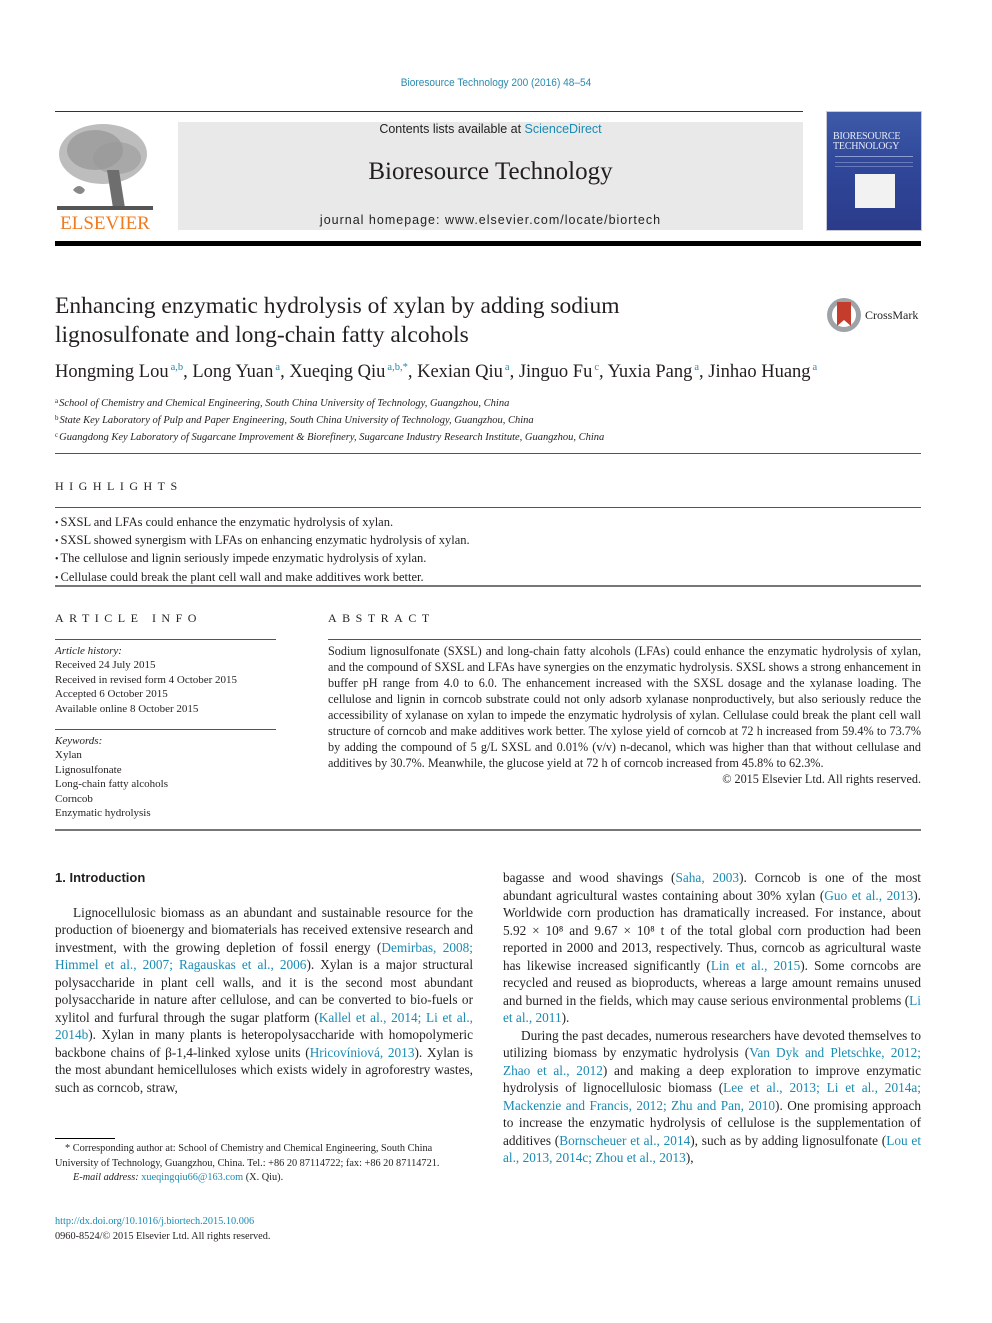  What do you see at coordinates (689, 1157) in the screenshot?
I see `body-text: ),` at bounding box center [689, 1157].